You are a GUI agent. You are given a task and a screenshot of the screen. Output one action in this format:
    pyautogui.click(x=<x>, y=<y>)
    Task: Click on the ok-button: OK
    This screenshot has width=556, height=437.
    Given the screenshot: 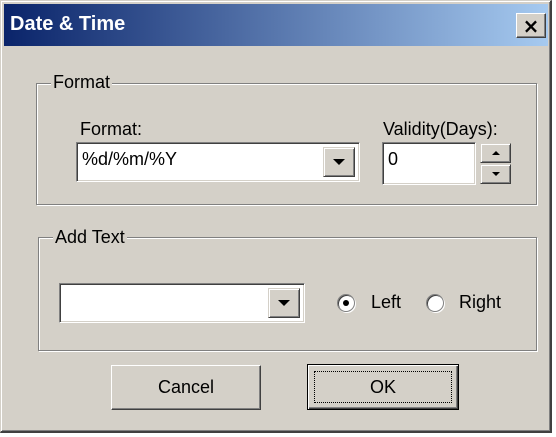 What is the action you would take?
    pyautogui.click(x=383, y=387)
    